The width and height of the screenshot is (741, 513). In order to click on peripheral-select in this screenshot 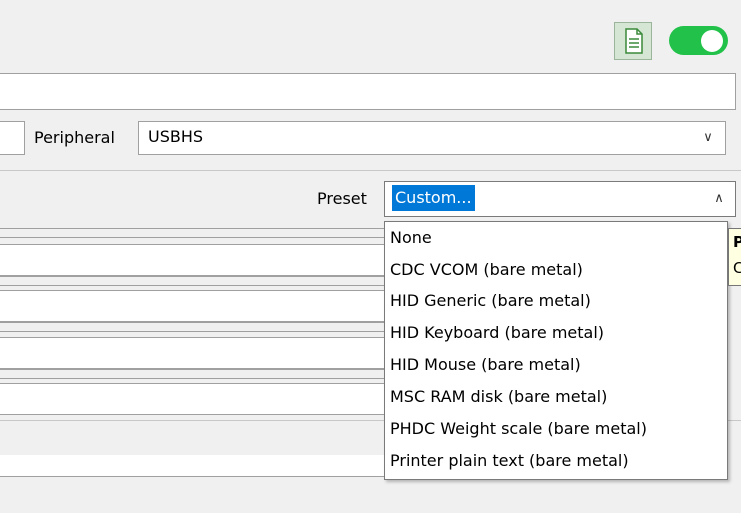, I will do `click(432, 138)`.